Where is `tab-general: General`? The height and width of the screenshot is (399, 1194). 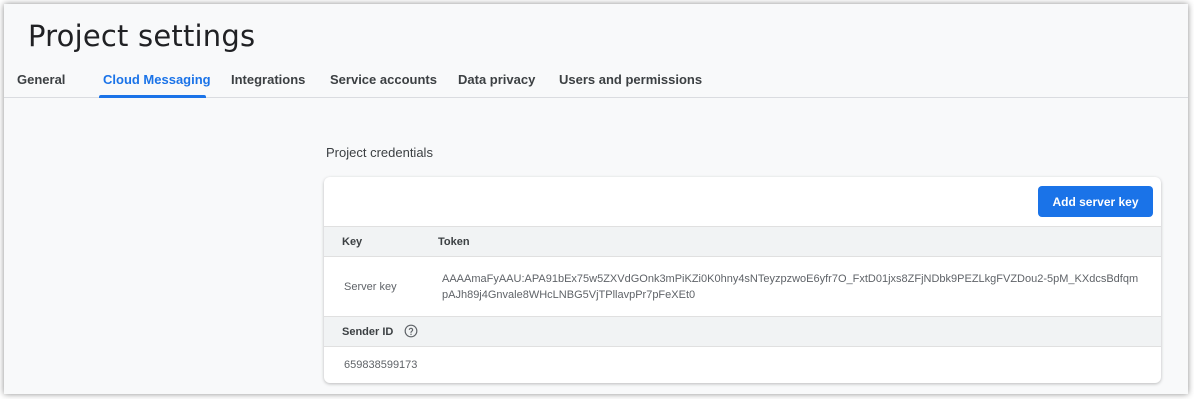
tab-general: General is located at coordinates (41, 79).